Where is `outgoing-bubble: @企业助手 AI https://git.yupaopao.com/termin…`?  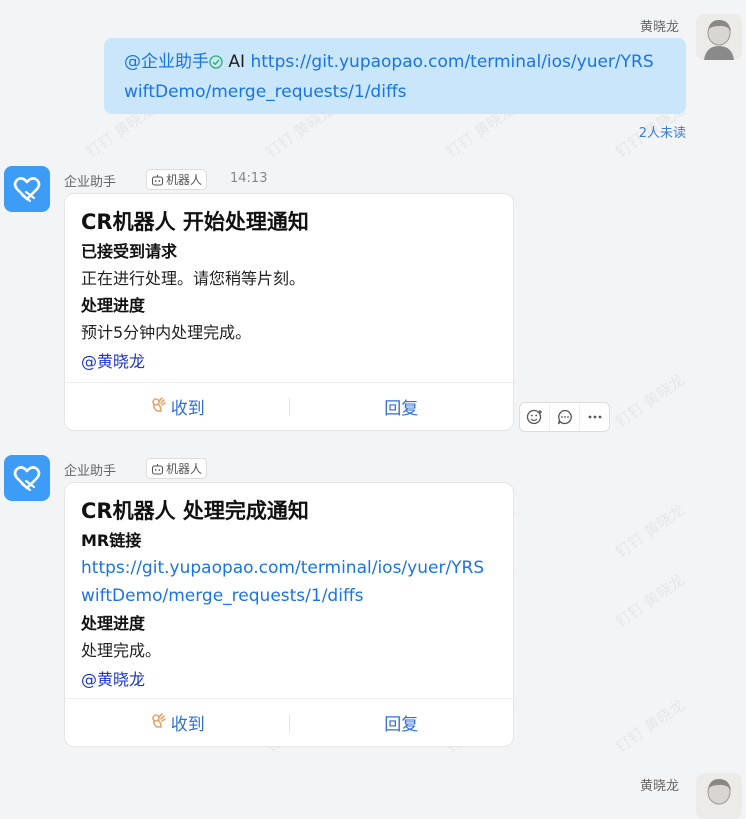
outgoing-bubble: @企业助手 AI https://git.yupaopao.com/termin… is located at coordinates (395, 76).